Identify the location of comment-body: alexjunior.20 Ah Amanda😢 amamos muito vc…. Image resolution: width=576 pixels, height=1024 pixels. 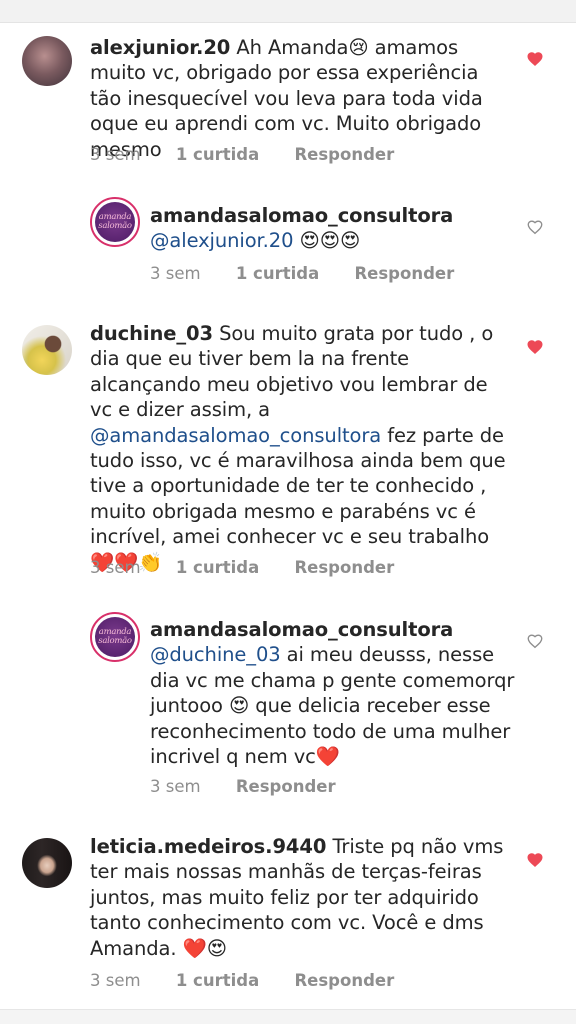
(302, 98).